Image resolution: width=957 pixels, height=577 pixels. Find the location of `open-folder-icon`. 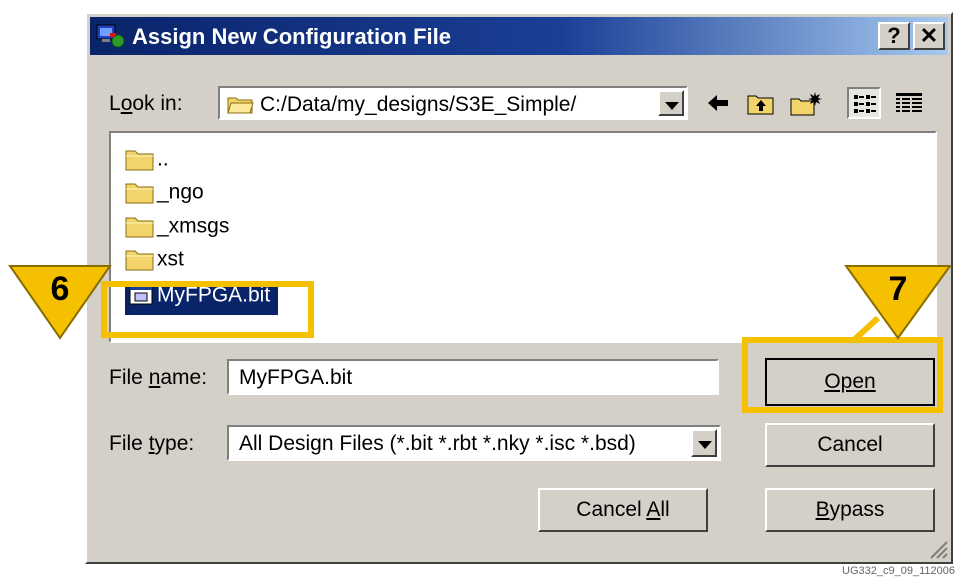

open-folder-icon is located at coordinates (240, 105).